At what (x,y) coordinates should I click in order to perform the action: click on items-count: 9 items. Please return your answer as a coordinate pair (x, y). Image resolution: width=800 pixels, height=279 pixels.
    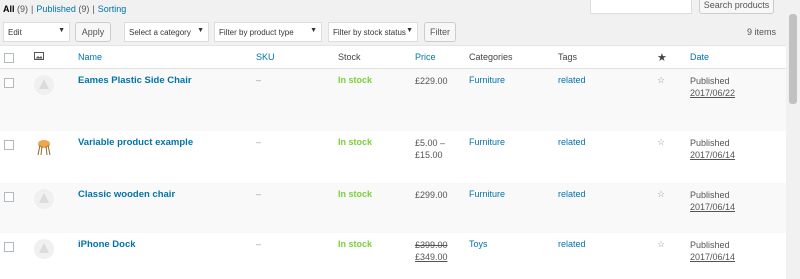
    Looking at the image, I should click on (761, 32).